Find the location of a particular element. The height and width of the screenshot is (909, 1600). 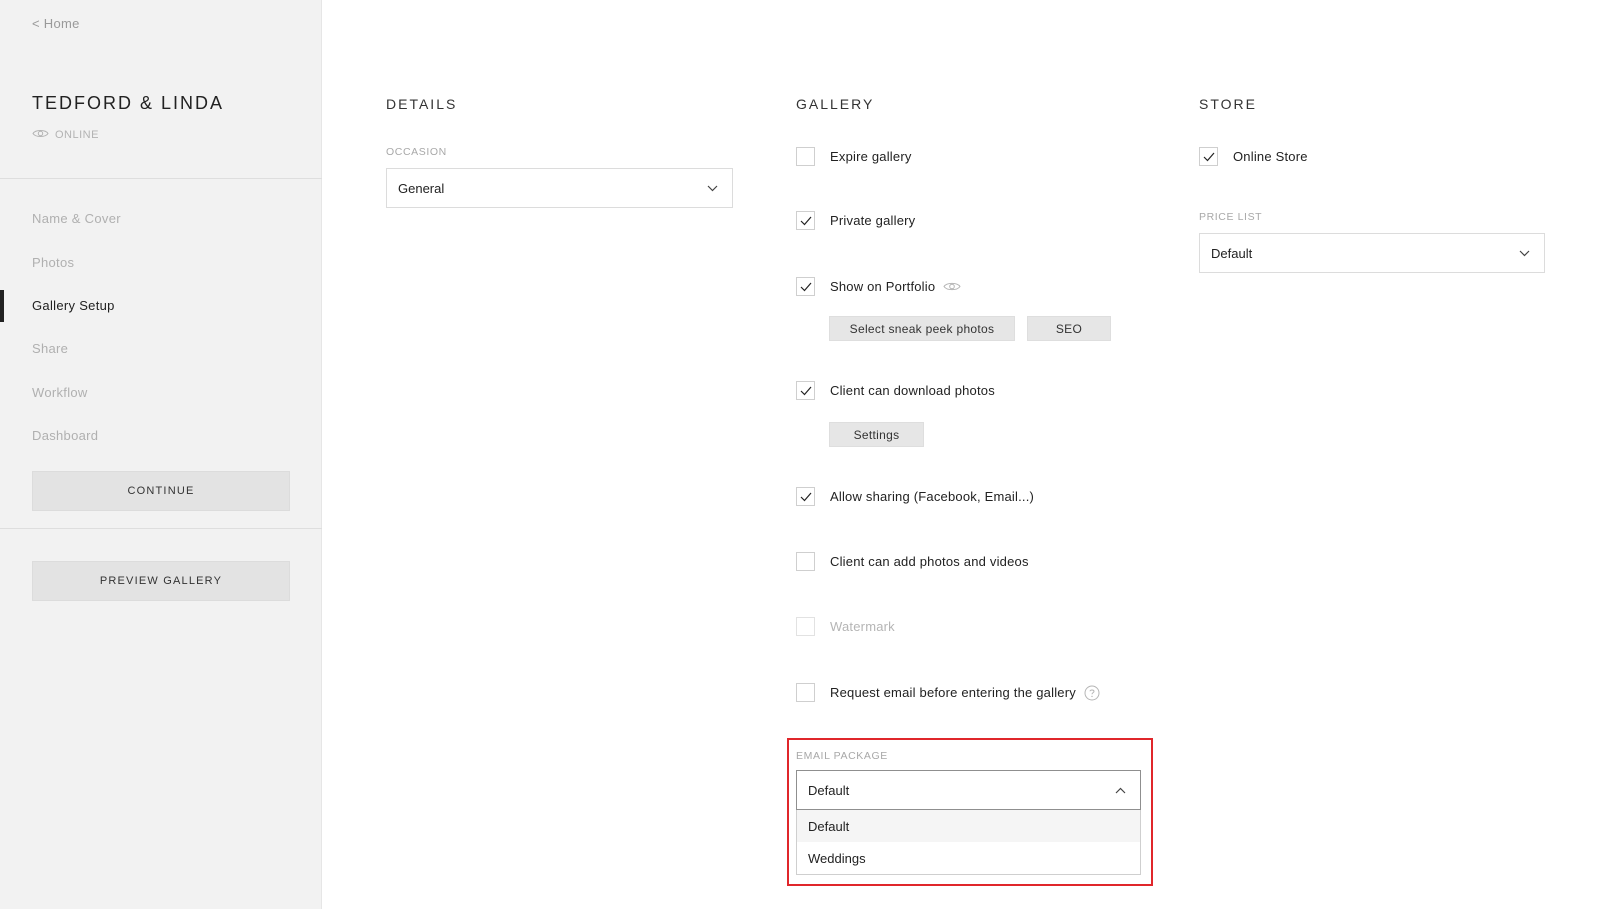

allow-sharing-checkbox is located at coordinates (805, 496).